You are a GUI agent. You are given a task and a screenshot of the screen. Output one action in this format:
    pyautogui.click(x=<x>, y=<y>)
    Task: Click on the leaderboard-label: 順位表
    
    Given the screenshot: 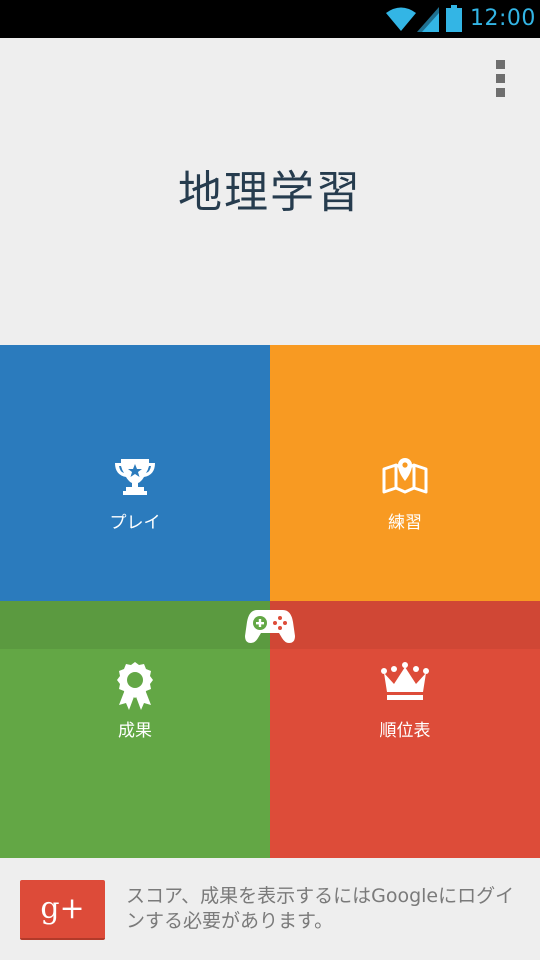 What is the action you would take?
    pyautogui.click(x=405, y=731)
    